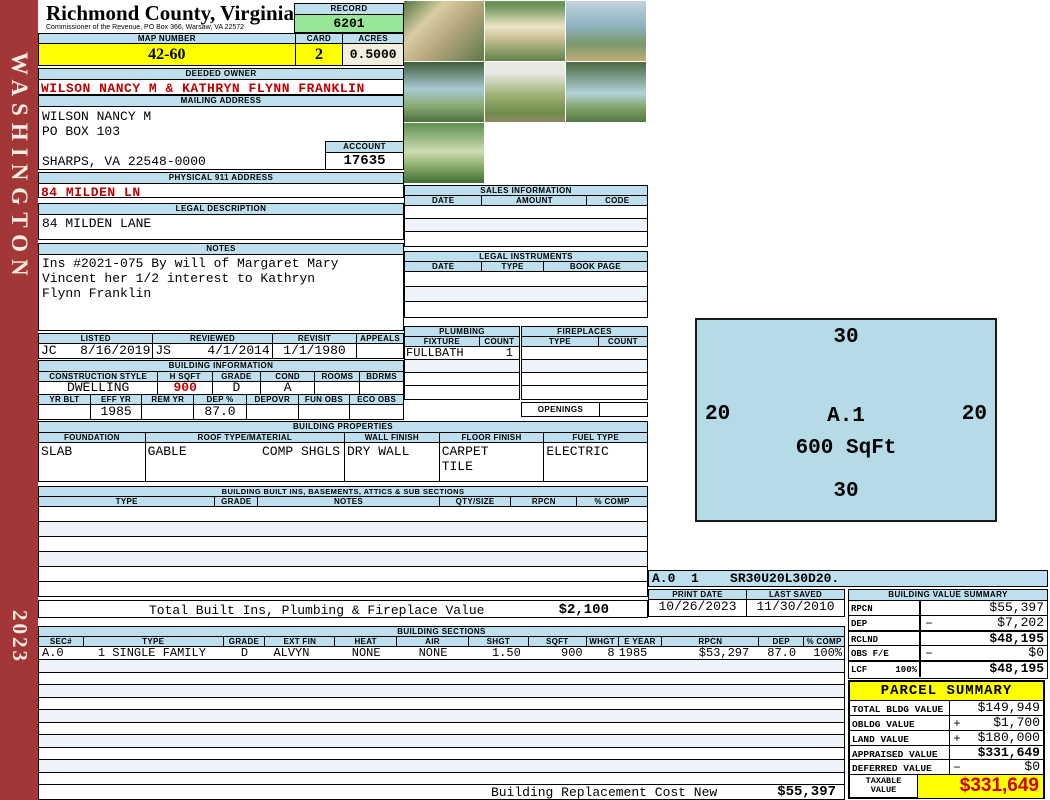  I want to click on ps-row-sign: +, so click(957, 739).